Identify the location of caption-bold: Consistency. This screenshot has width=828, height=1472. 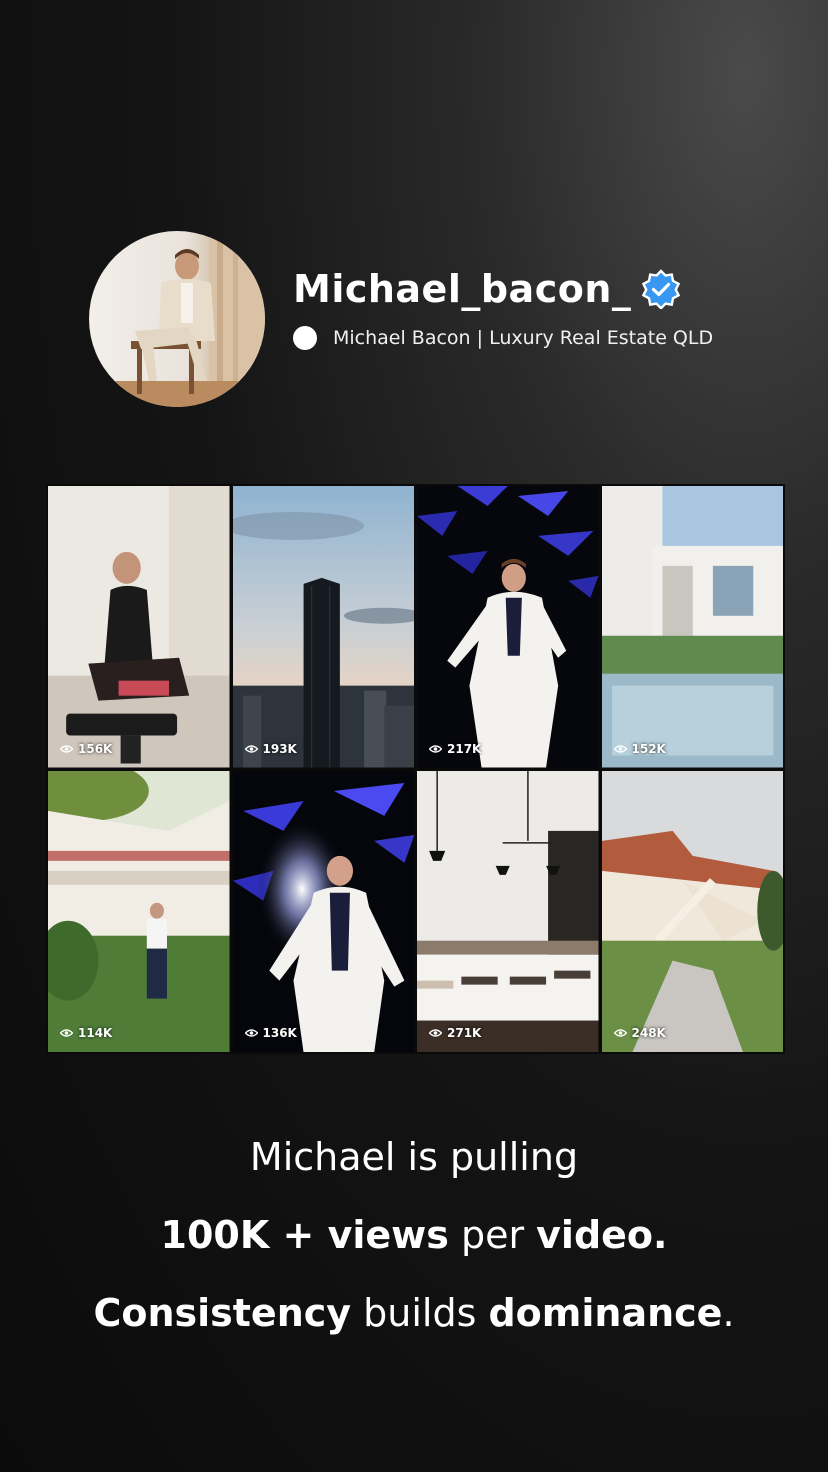
(222, 1313).